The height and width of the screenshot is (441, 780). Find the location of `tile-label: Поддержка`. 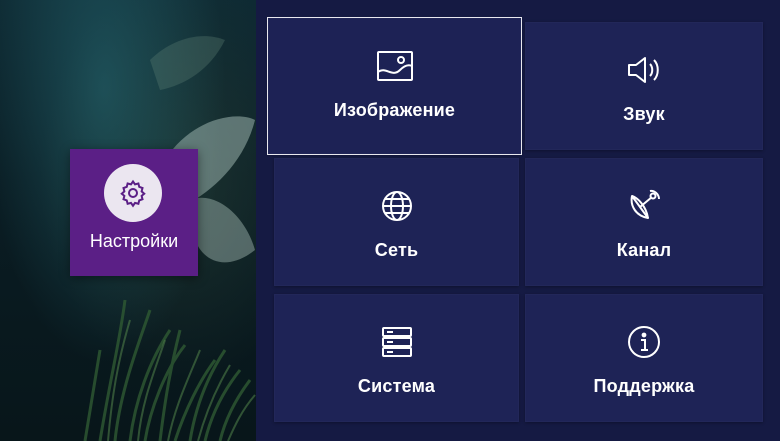

tile-label: Поддержка is located at coordinates (644, 386).